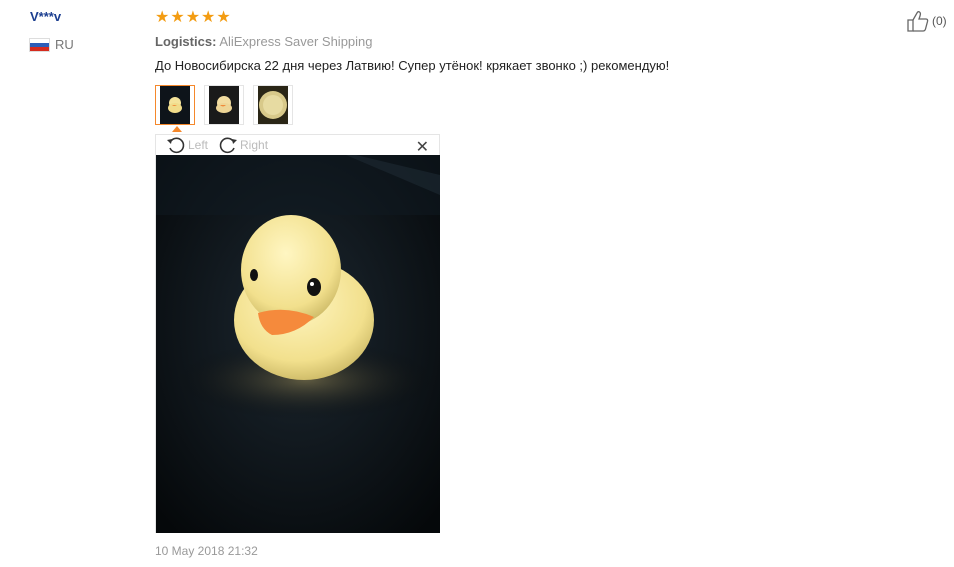 This screenshot has height=567, width=954. What do you see at coordinates (46, 16) in the screenshot?
I see `reviewer-name: V***v` at bounding box center [46, 16].